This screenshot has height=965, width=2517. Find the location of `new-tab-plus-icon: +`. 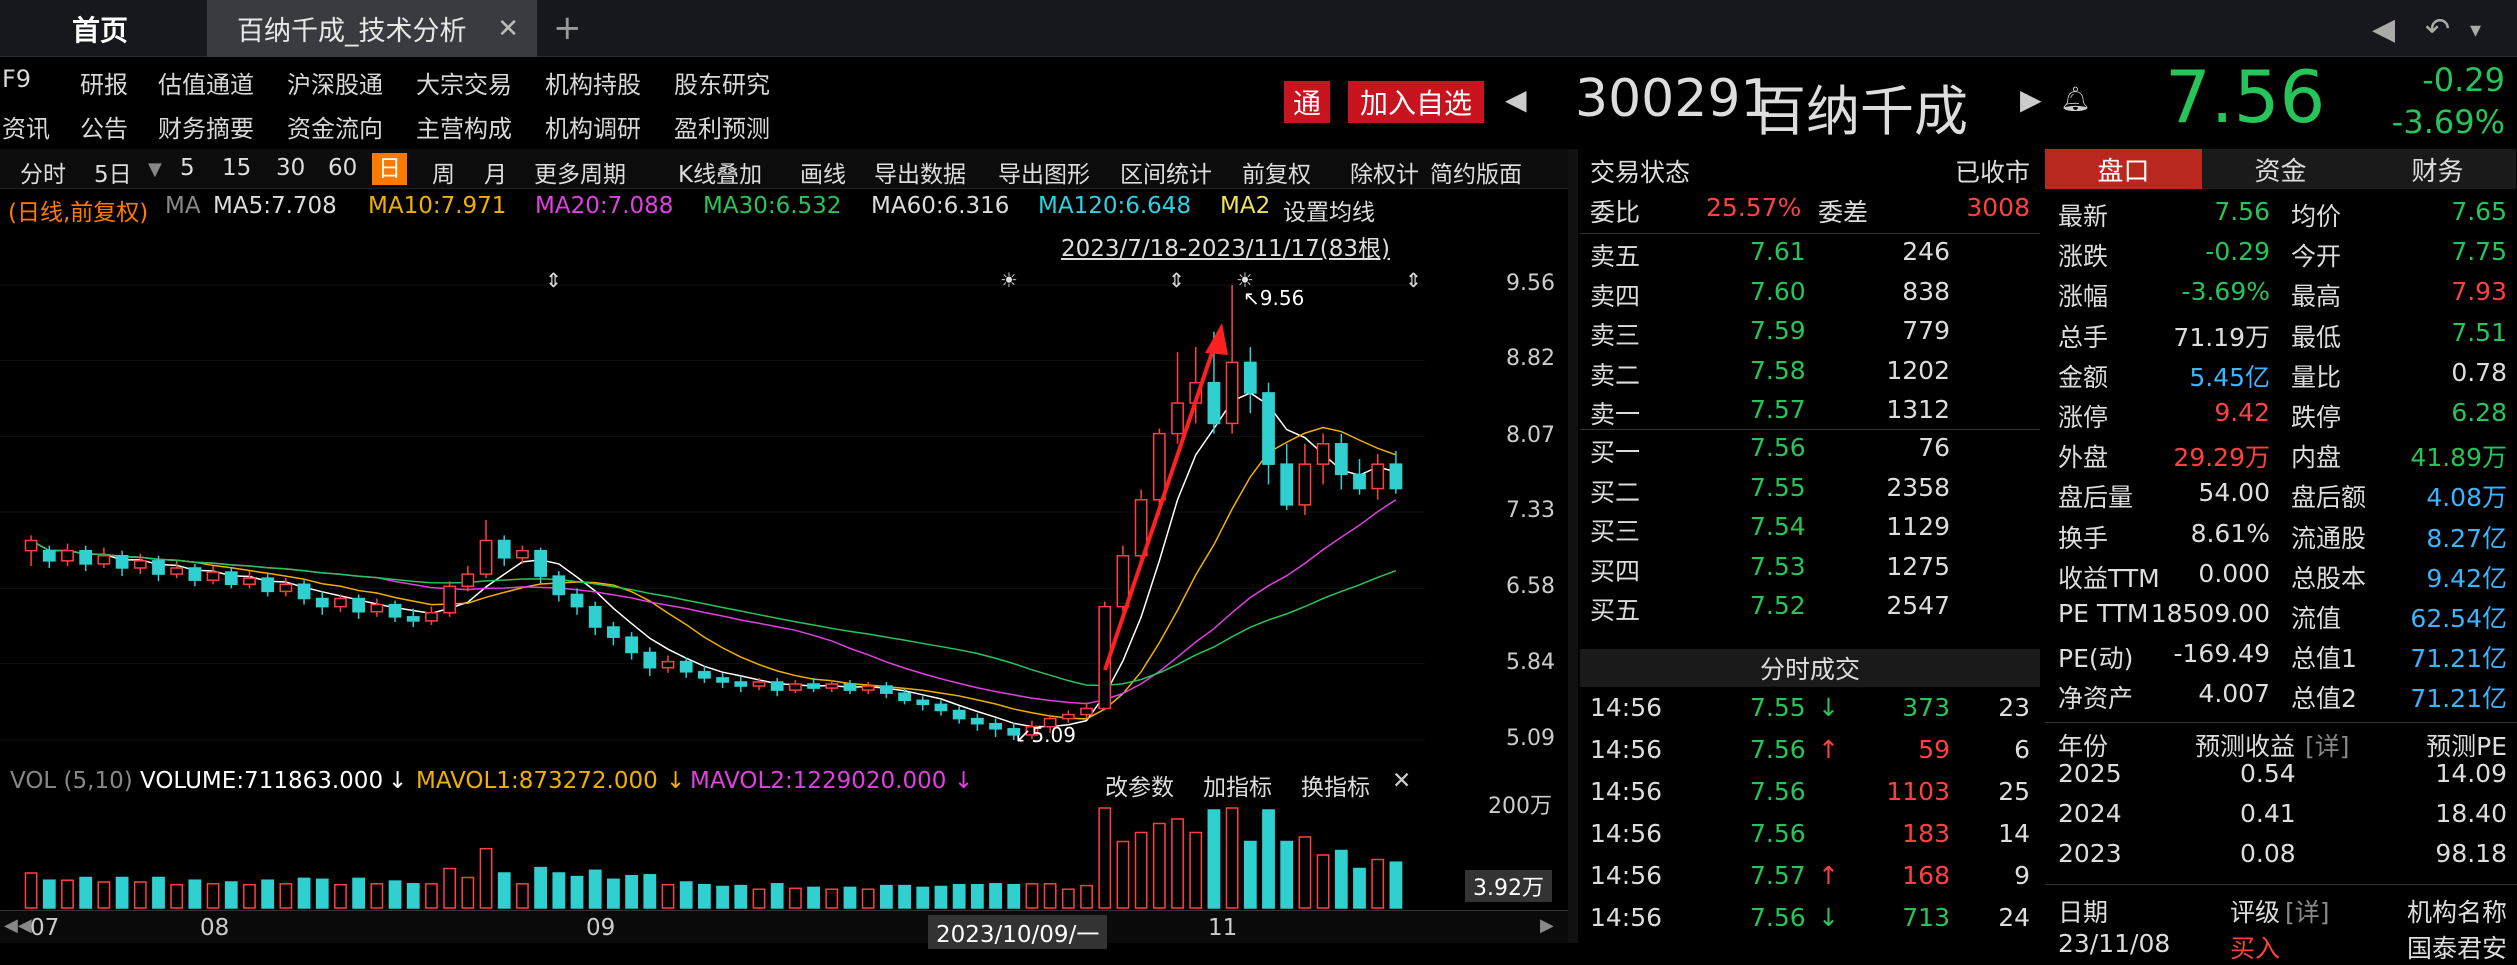

new-tab-plus-icon: + is located at coordinates (567, 28).